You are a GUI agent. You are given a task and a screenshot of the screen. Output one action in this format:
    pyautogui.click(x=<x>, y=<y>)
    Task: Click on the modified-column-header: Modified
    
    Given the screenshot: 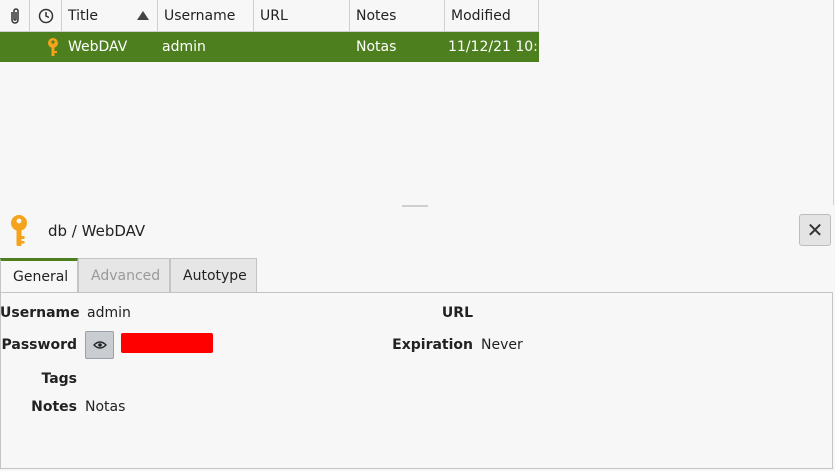 What is the action you would take?
    pyautogui.click(x=492, y=16)
    